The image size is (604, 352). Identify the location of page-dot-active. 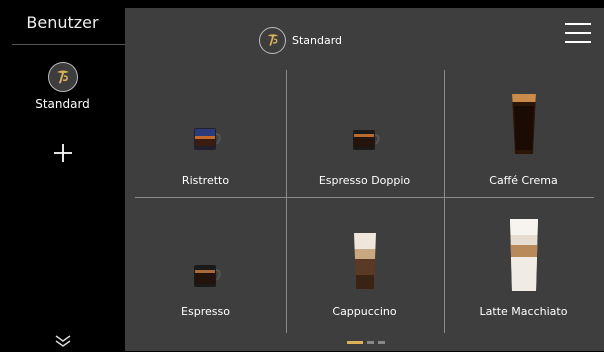
(355, 342).